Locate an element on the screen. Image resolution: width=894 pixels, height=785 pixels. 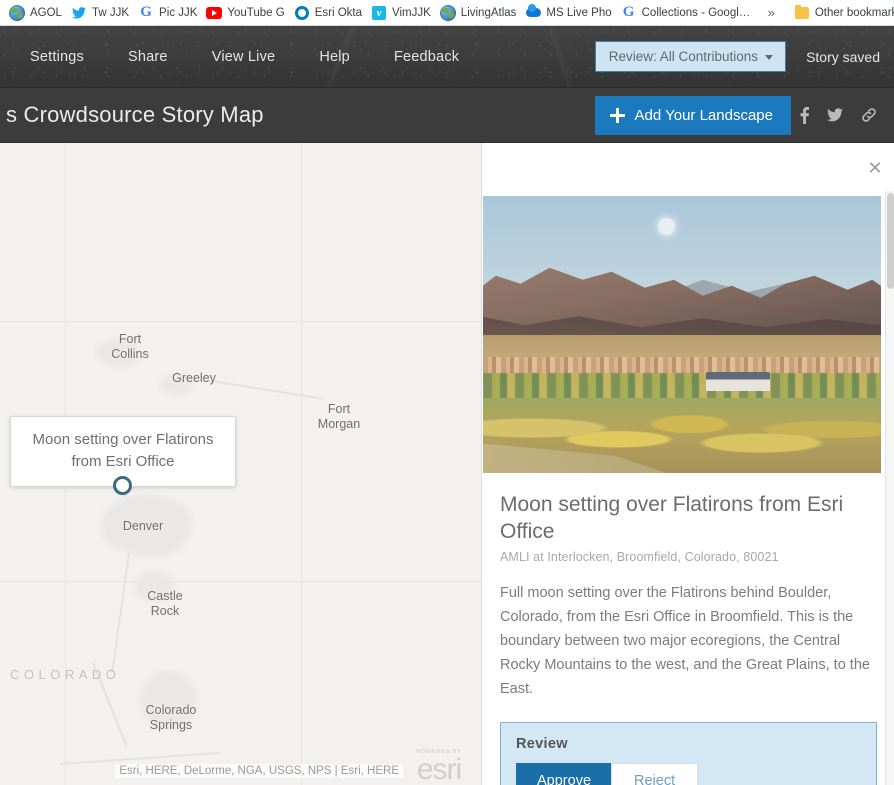
add-button-label: Add Your Landscape is located at coordinates (703, 115).